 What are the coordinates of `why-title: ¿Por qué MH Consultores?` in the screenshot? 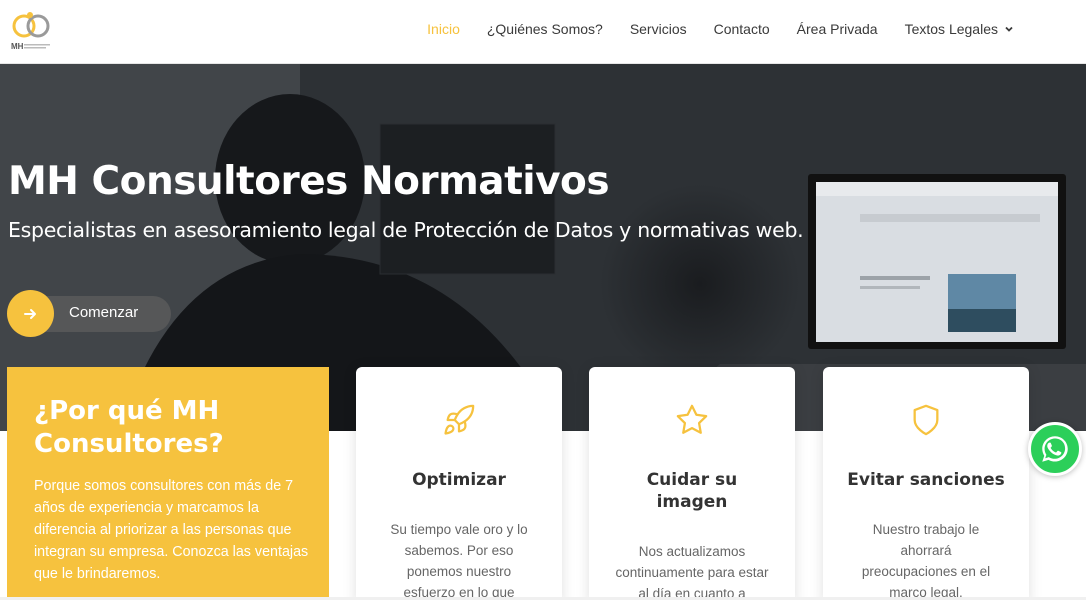 It's located at (129, 427).